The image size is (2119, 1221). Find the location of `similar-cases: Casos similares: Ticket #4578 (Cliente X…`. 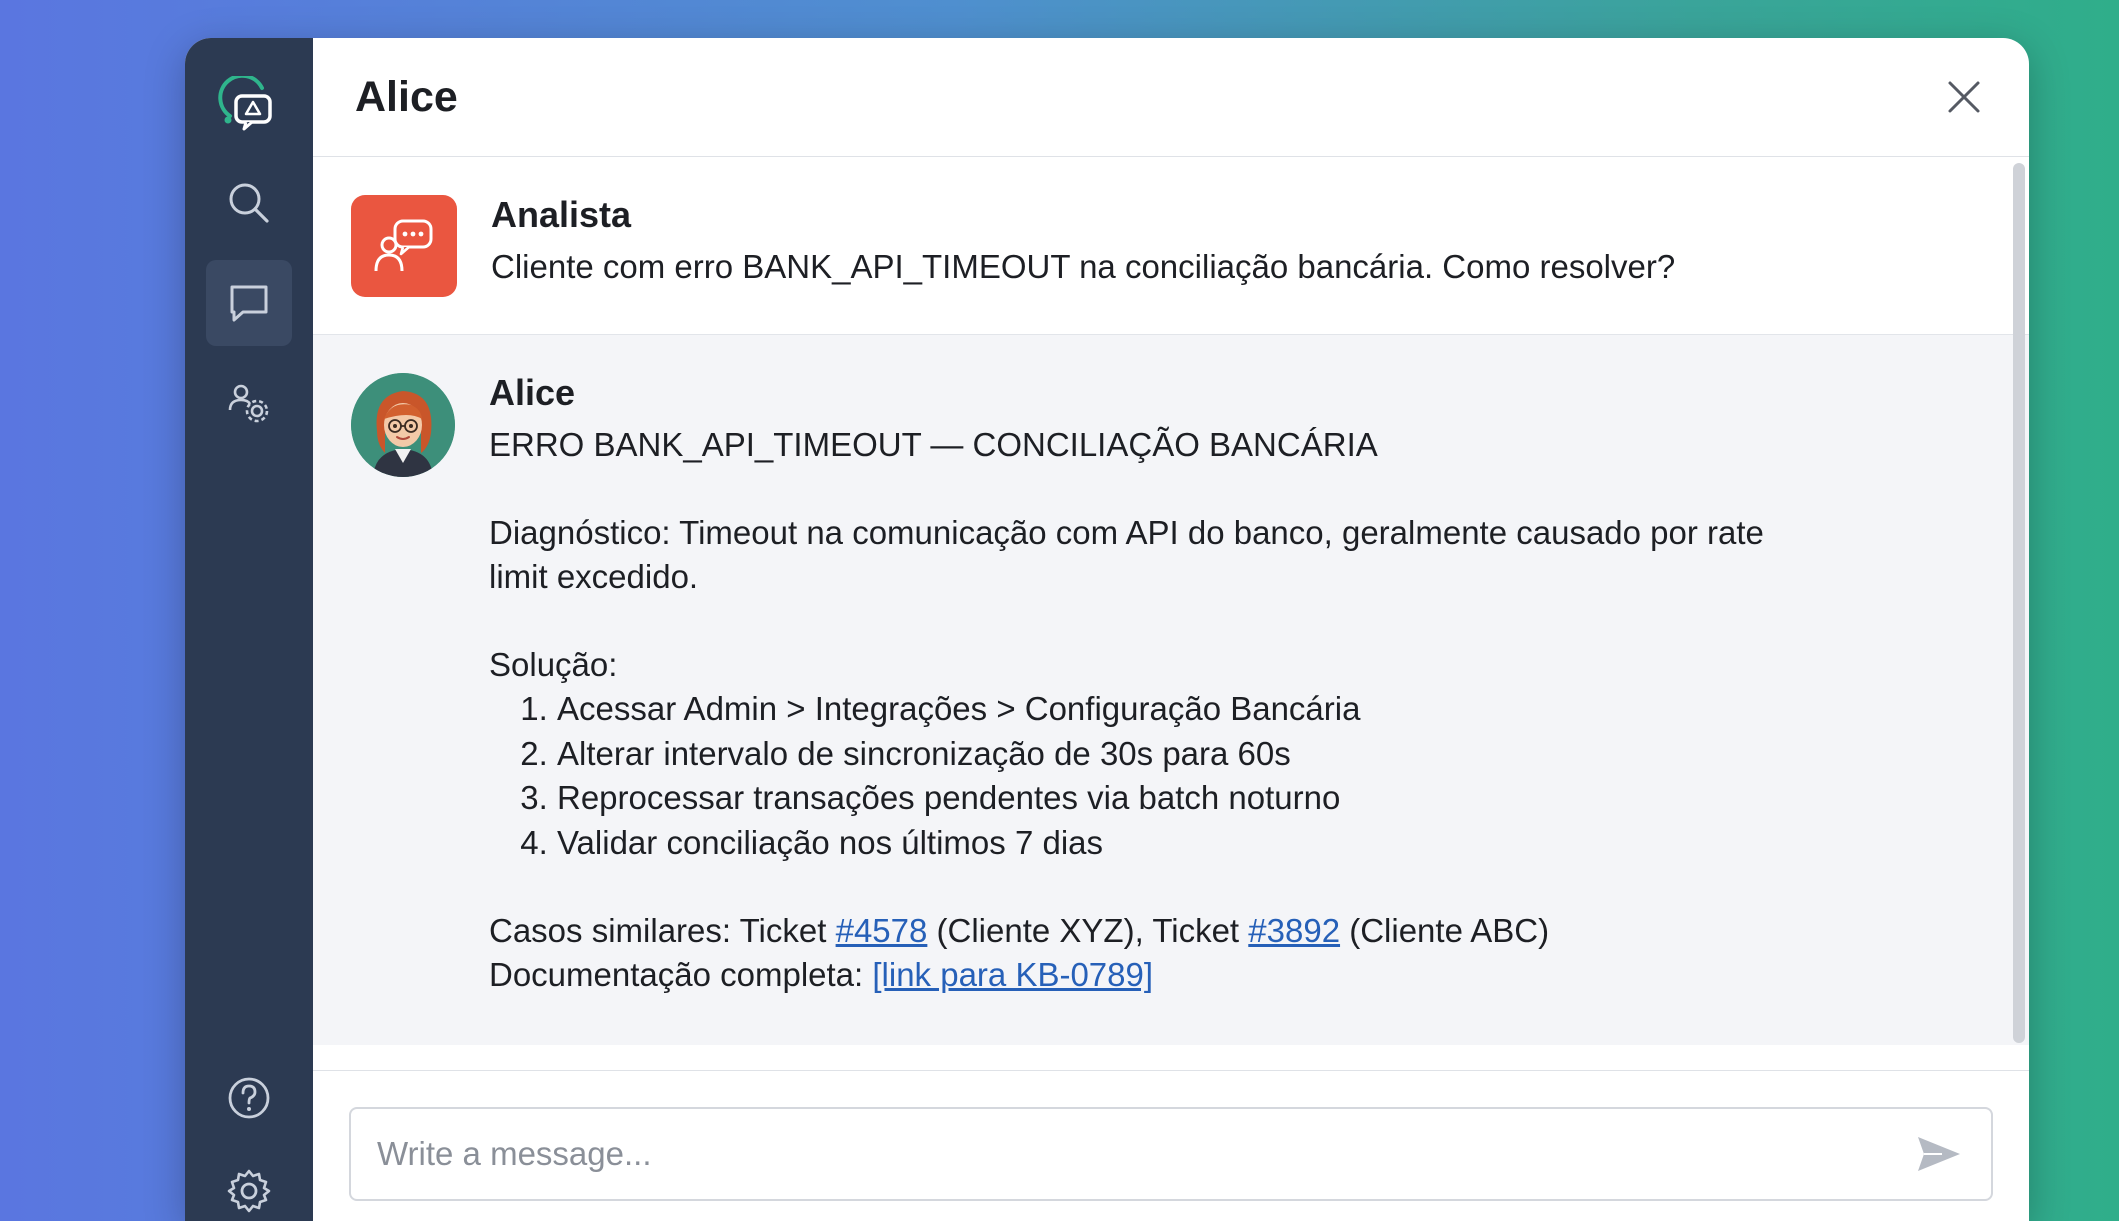

similar-cases: Casos similares: Ticket #4578 (Cliente X… is located at coordinates (1239, 931).